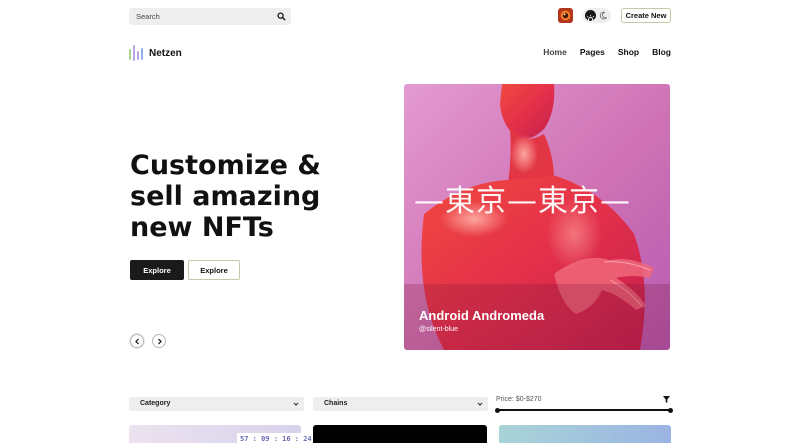 The height and width of the screenshot is (443, 800). Describe the element at coordinates (225, 196) in the screenshot. I see `hero-title-line: sell amazing` at that location.